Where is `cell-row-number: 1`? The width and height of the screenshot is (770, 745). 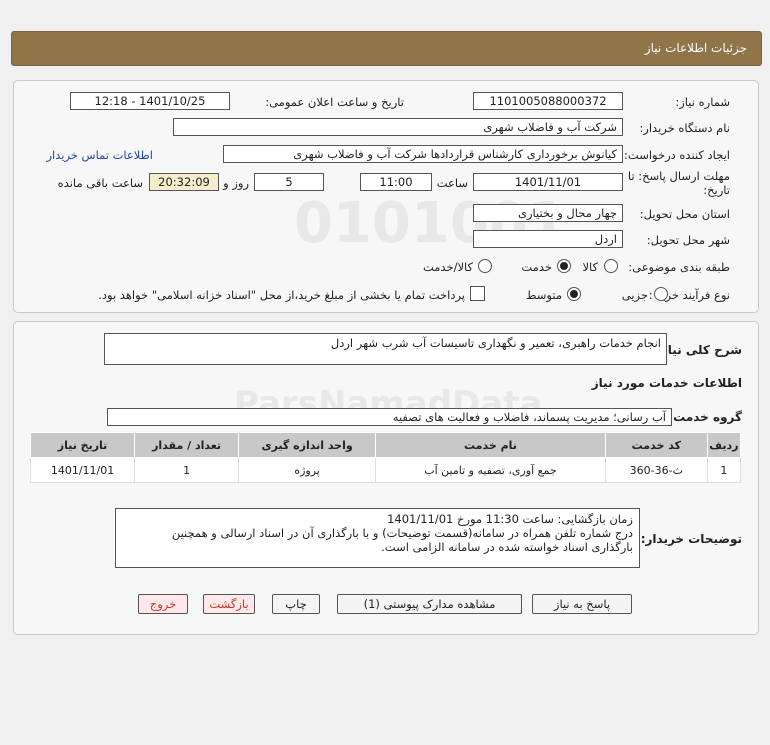 cell-row-number: 1 is located at coordinates (724, 470).